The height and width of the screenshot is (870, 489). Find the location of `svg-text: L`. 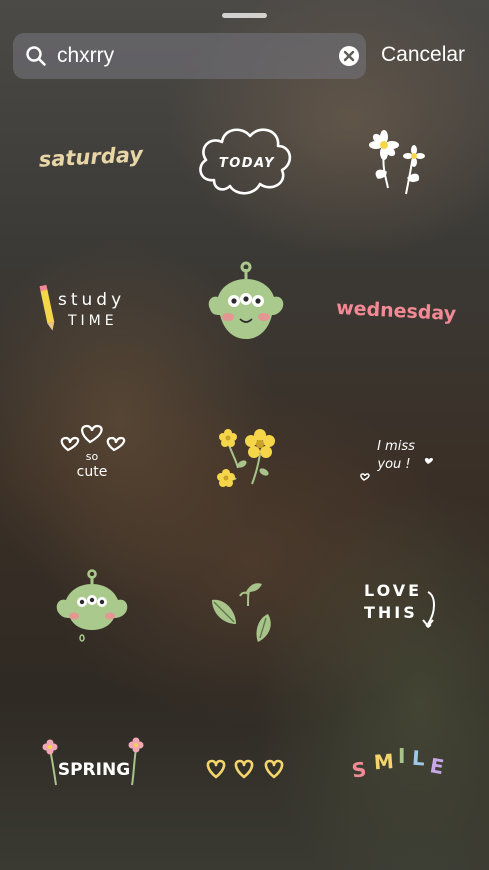

svg-text: L is located at coordinates (418, 758).